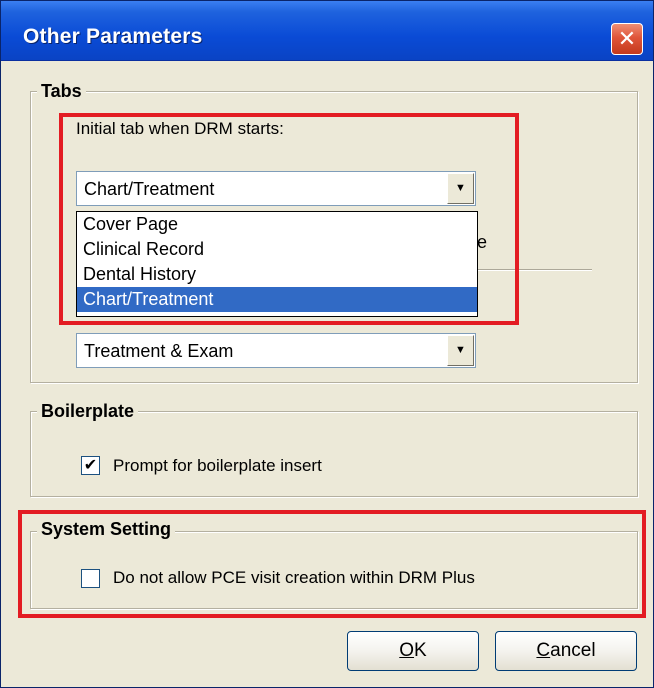 The width and height of the screenshot is (654, 688). Describe the element at coordinates (327, 31) in the screenshot. I see `title-bar: Other Parameters ✕` at that location.